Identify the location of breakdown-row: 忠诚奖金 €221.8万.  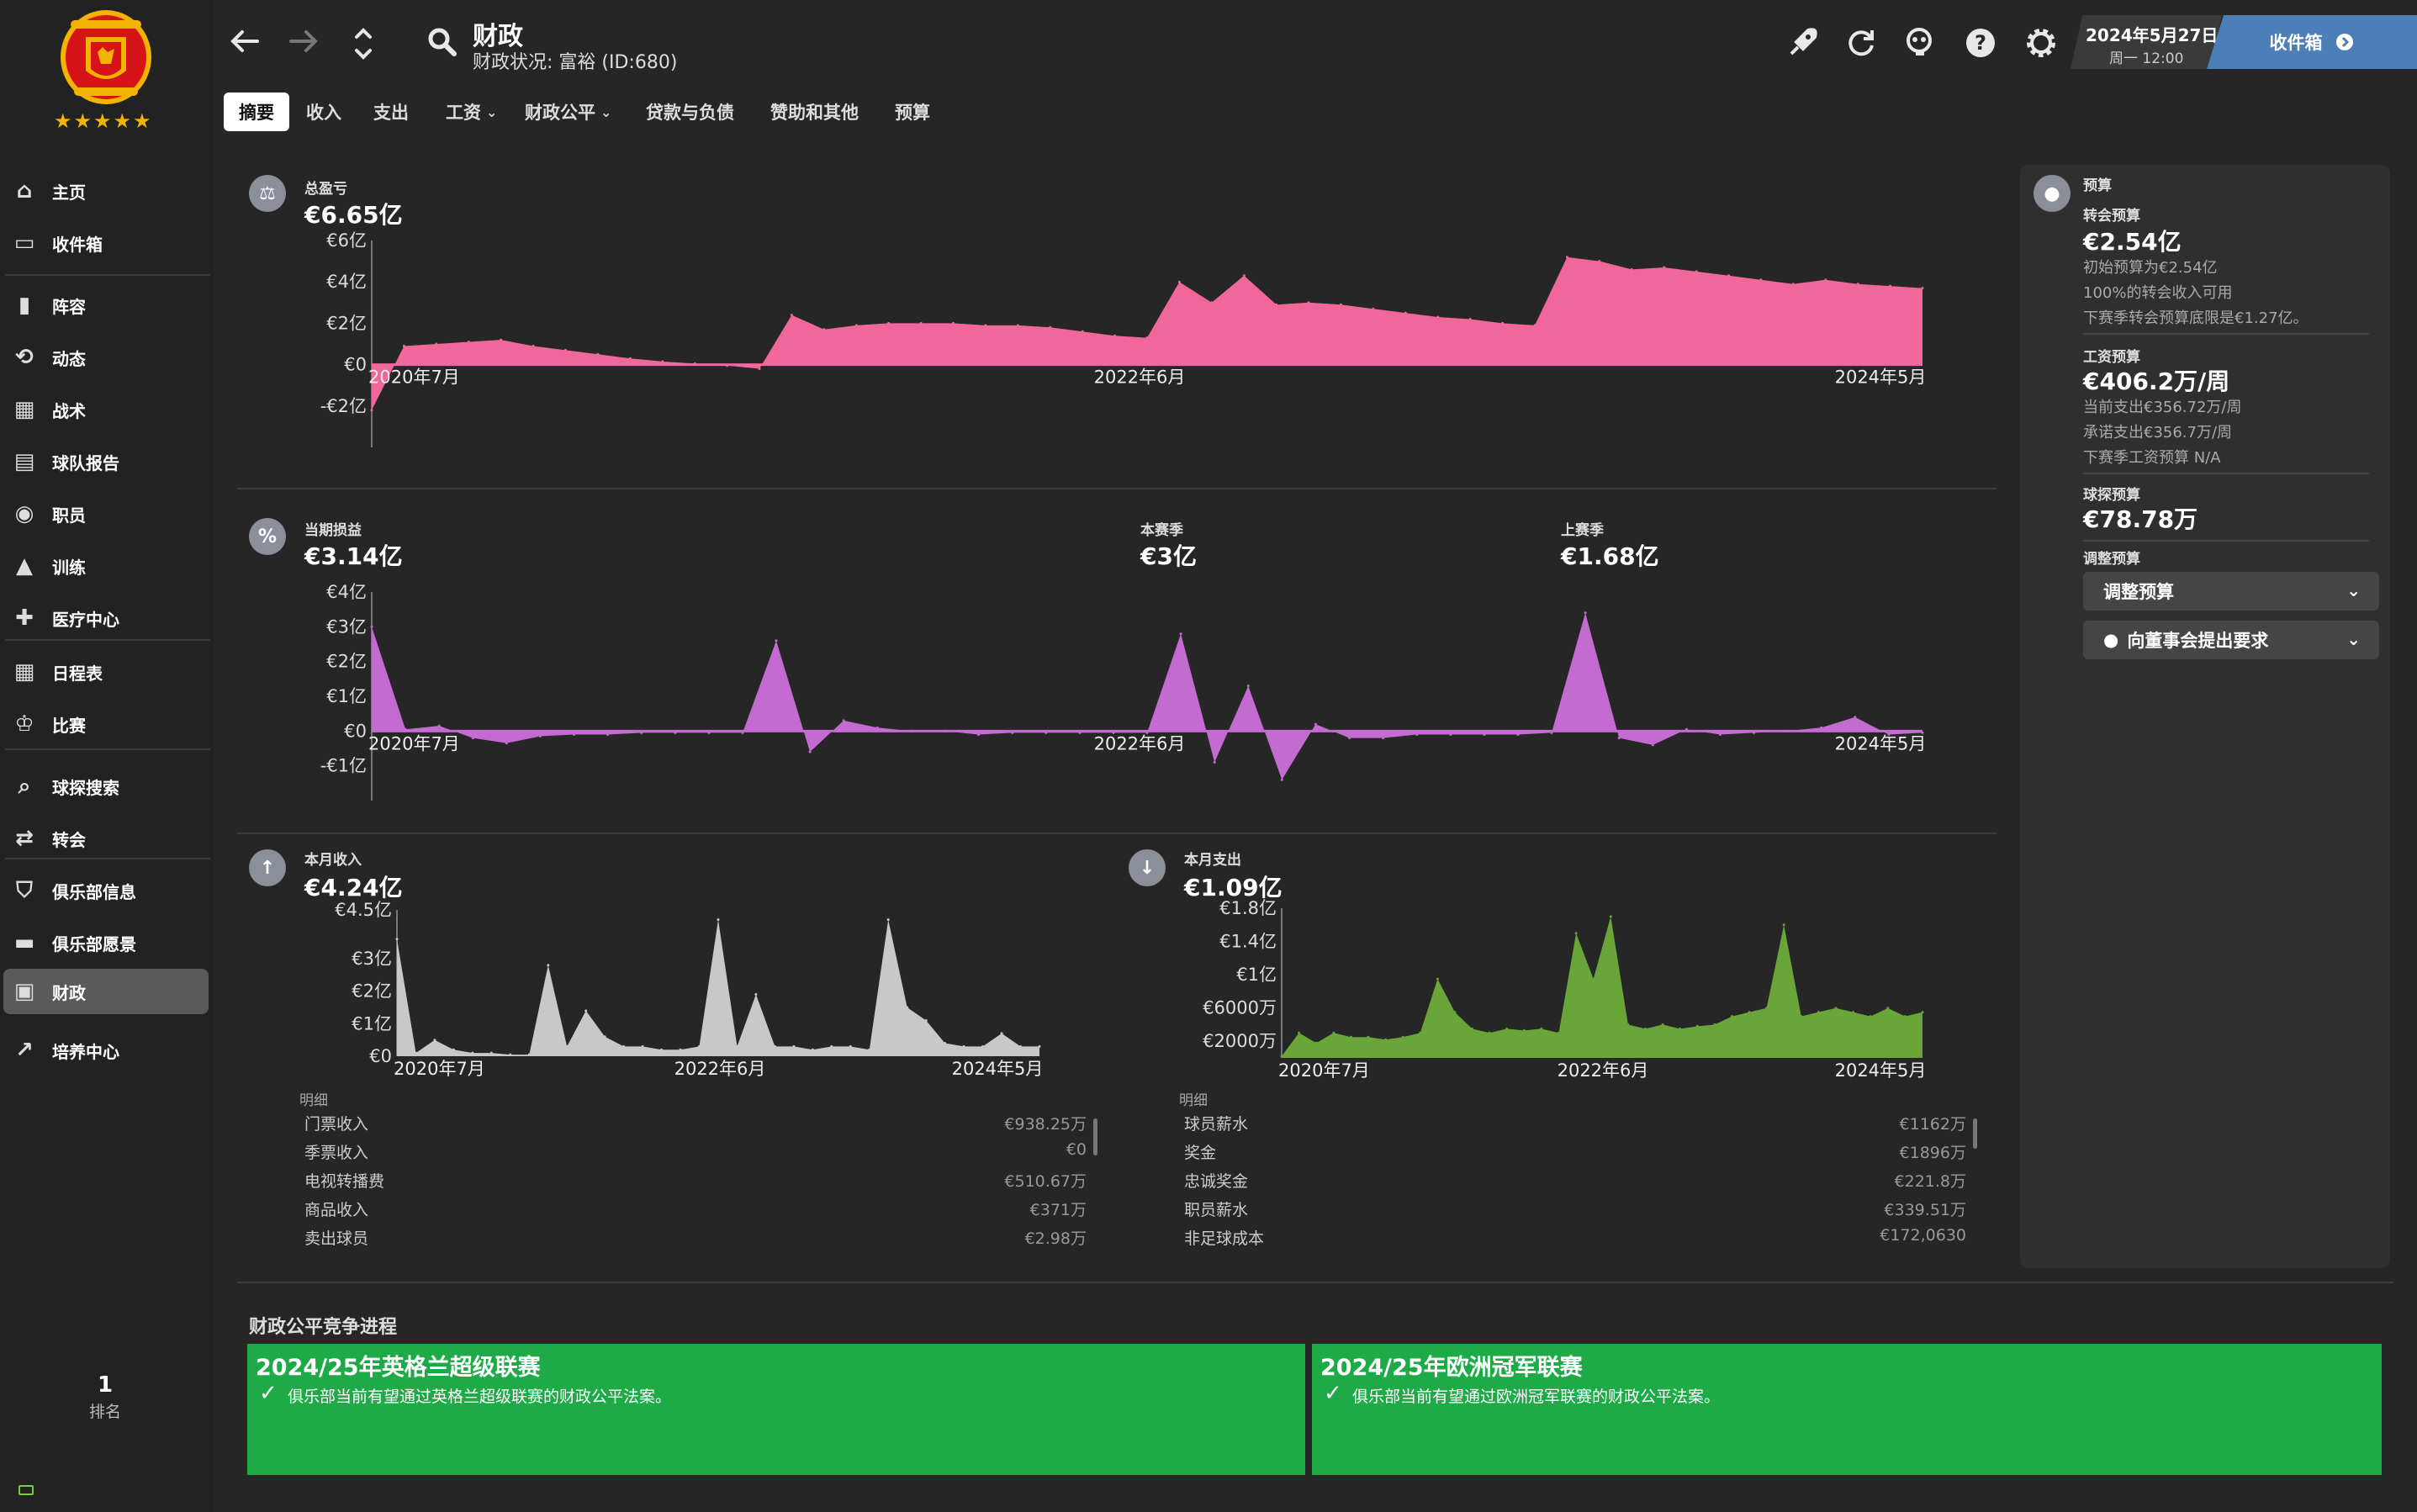
(1575, 1180).